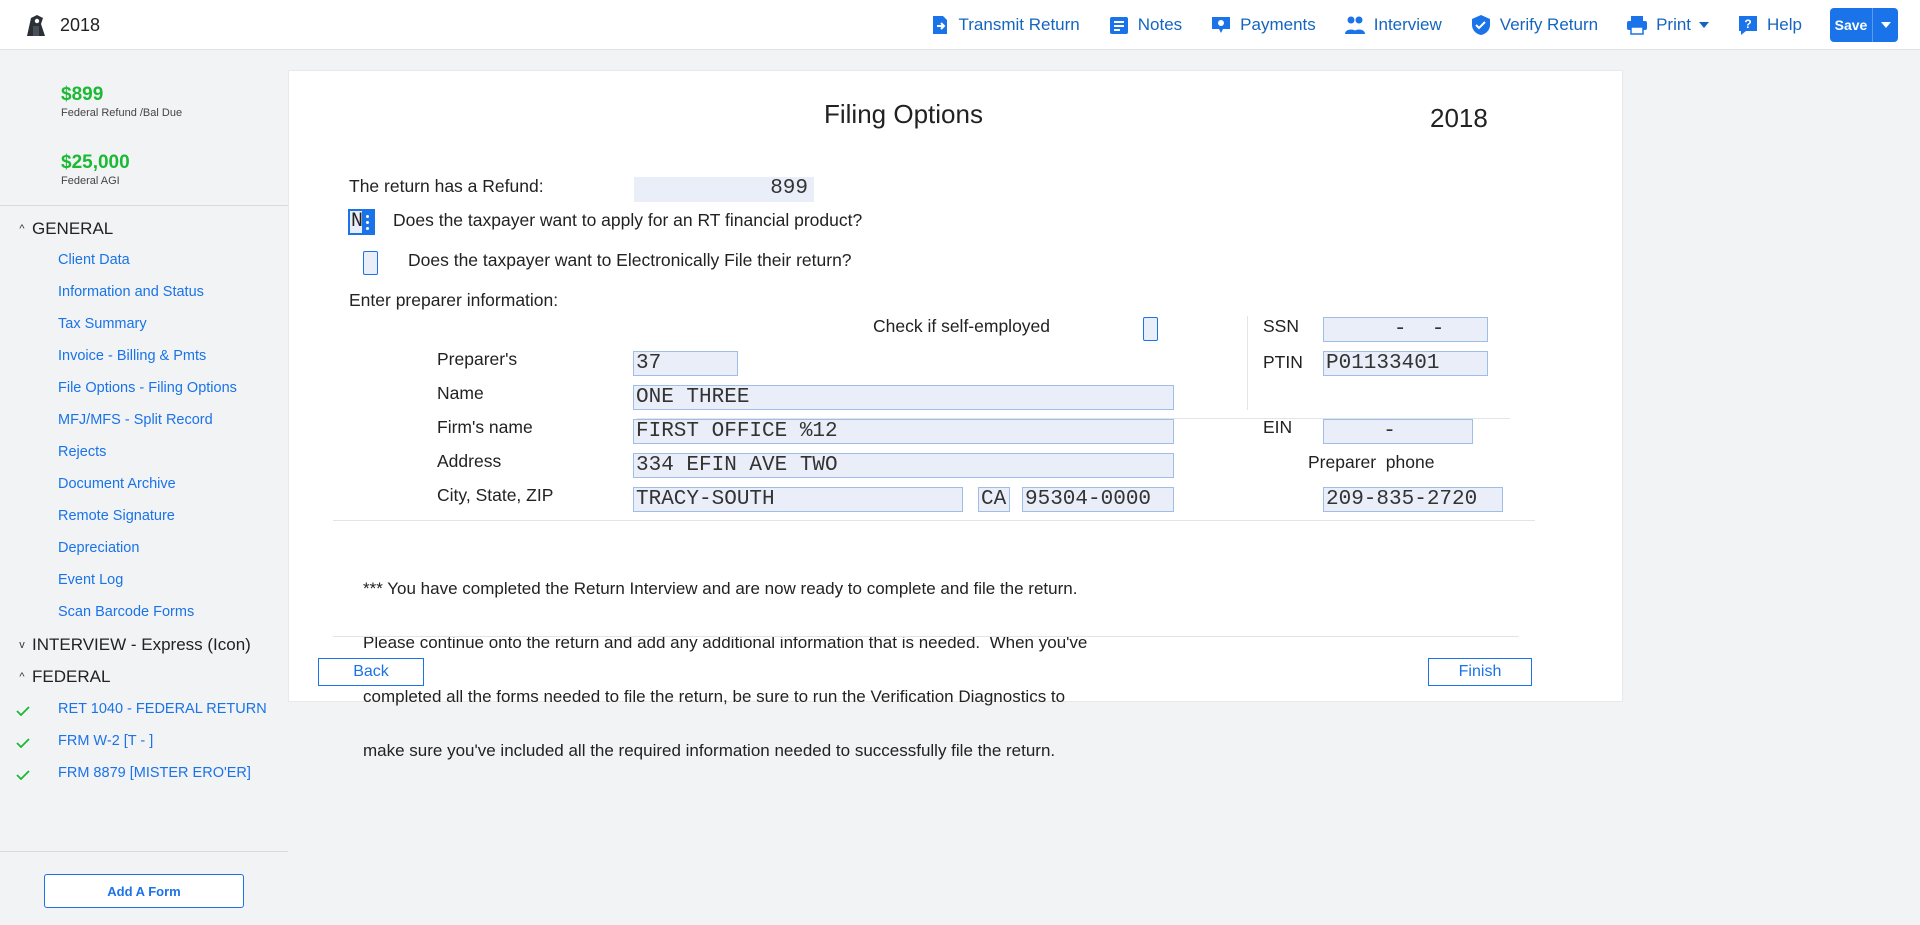  Describe the element at coordinates (1405, 363) in the screenshot. I see `ptin-field: P01133401` at that location.